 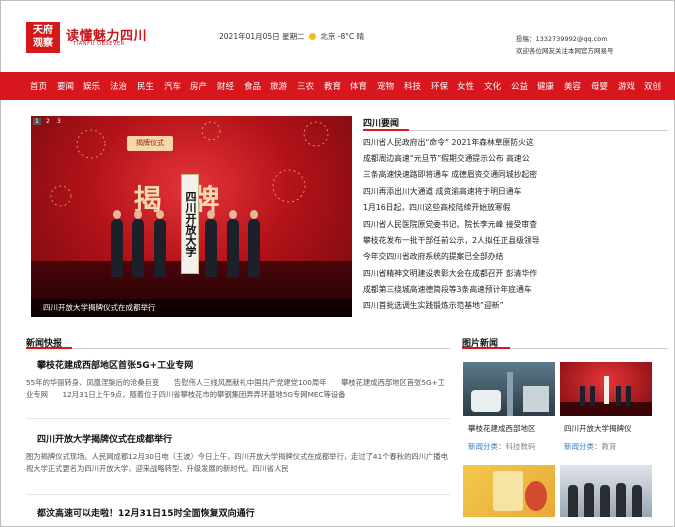 What do you see at coordinates (118, 86) in the screenshot?
I see `nav-item: 法治` at bounding box center [118, 86].